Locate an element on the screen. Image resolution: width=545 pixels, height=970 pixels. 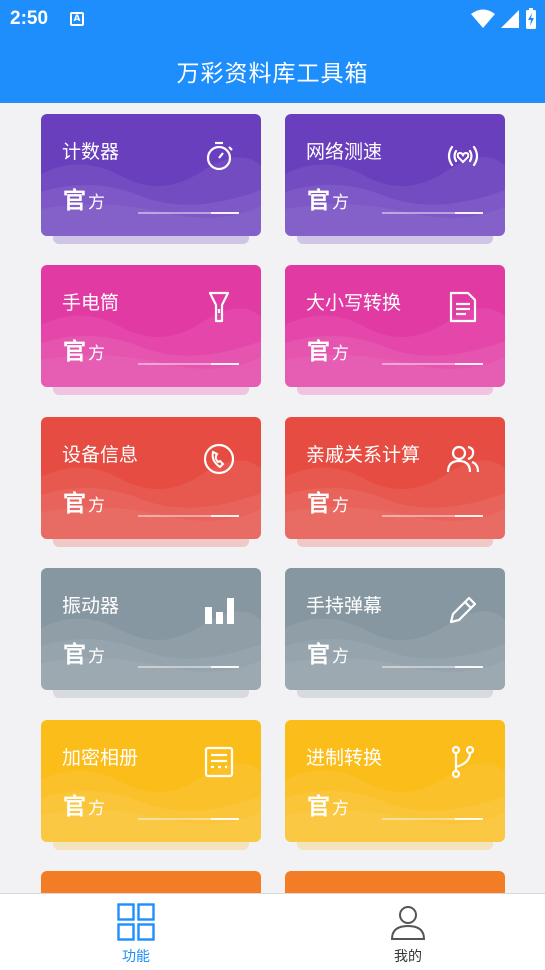
tool-card: 进制转换官方 is located at coordinates (395, 785).